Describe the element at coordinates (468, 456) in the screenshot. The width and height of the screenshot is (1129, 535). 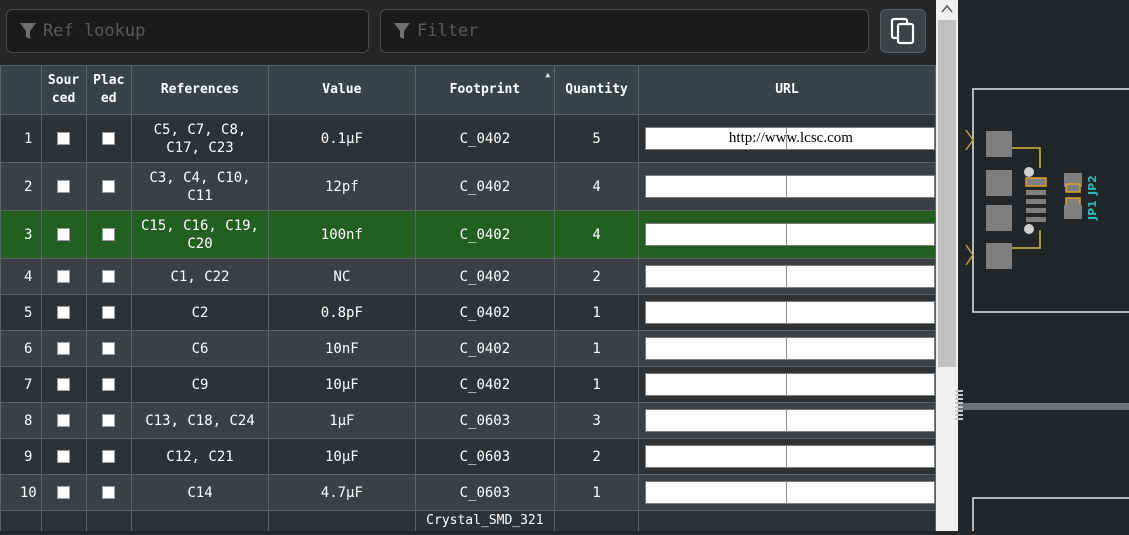
I see `table-row: 9 C12, C21 10µF C_0603 2` at that location.